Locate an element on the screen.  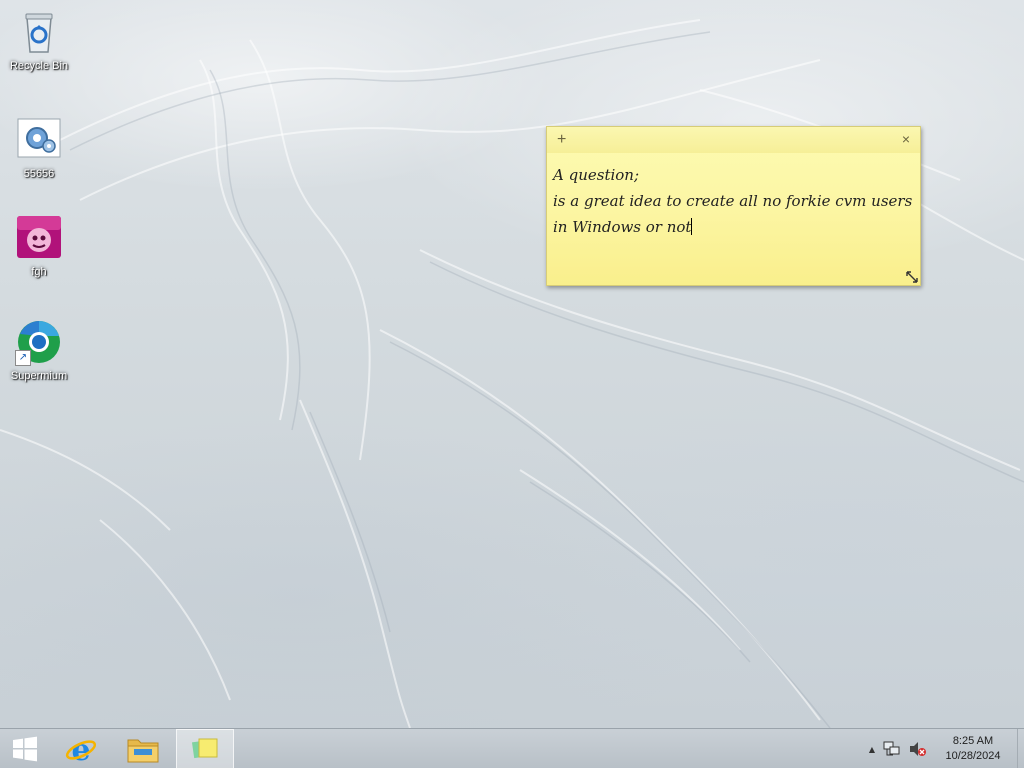
system-tray: ▲ 8:25 AM 10/28/2024 is located at coordinates (944, 748).